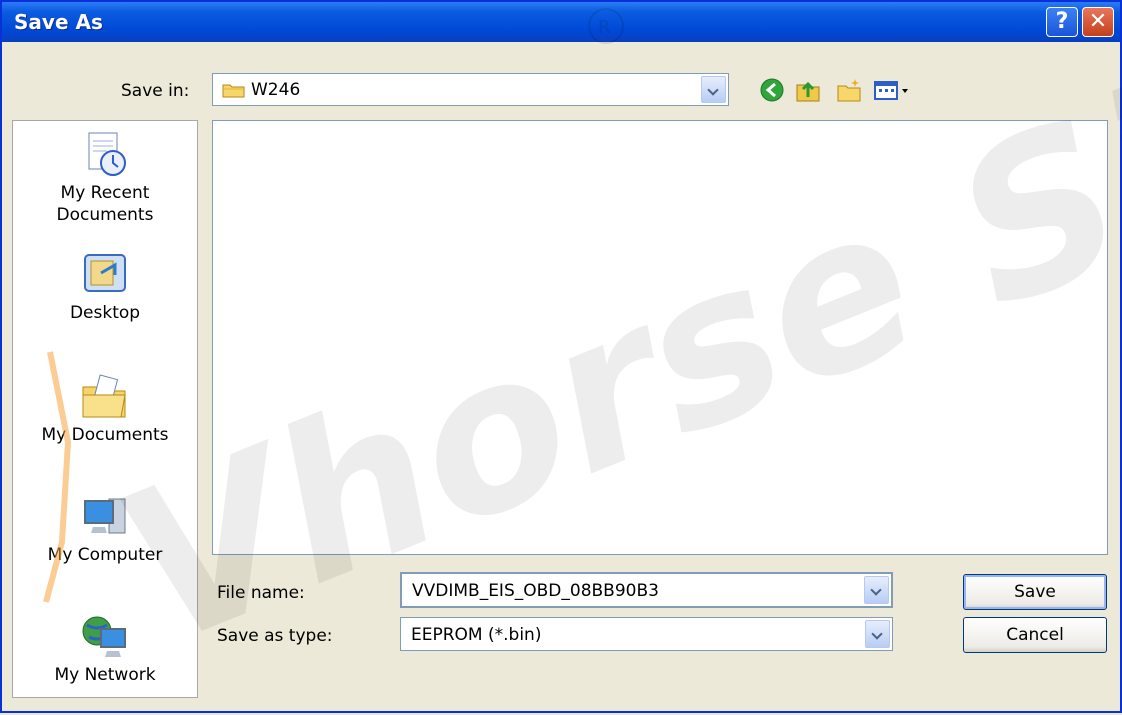 This screenshot has height=715, width=1122. I want to click on file-name-input: VVDIMB_EIS_OBD_08BB90B3, so click(646, 590).